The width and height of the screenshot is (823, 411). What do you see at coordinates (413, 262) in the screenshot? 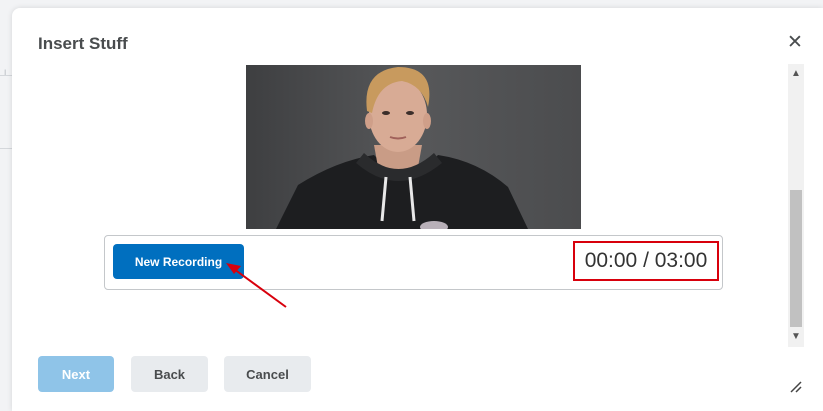
I see `recorder-panel: New Recording 00:00 / 03:00` at bounding box center [413, 262].